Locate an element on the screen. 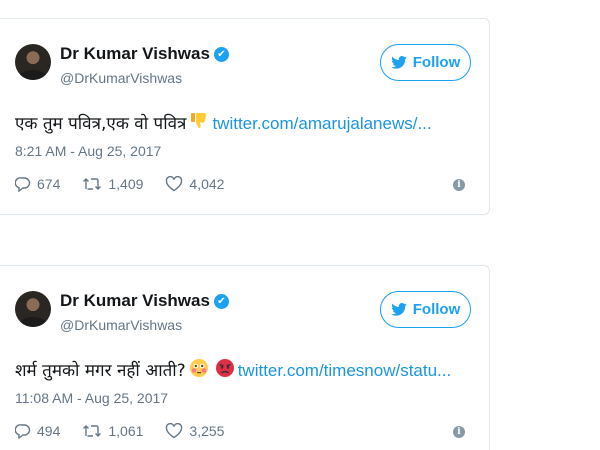  reply-count: 494 is located at coordinates (49, 431).